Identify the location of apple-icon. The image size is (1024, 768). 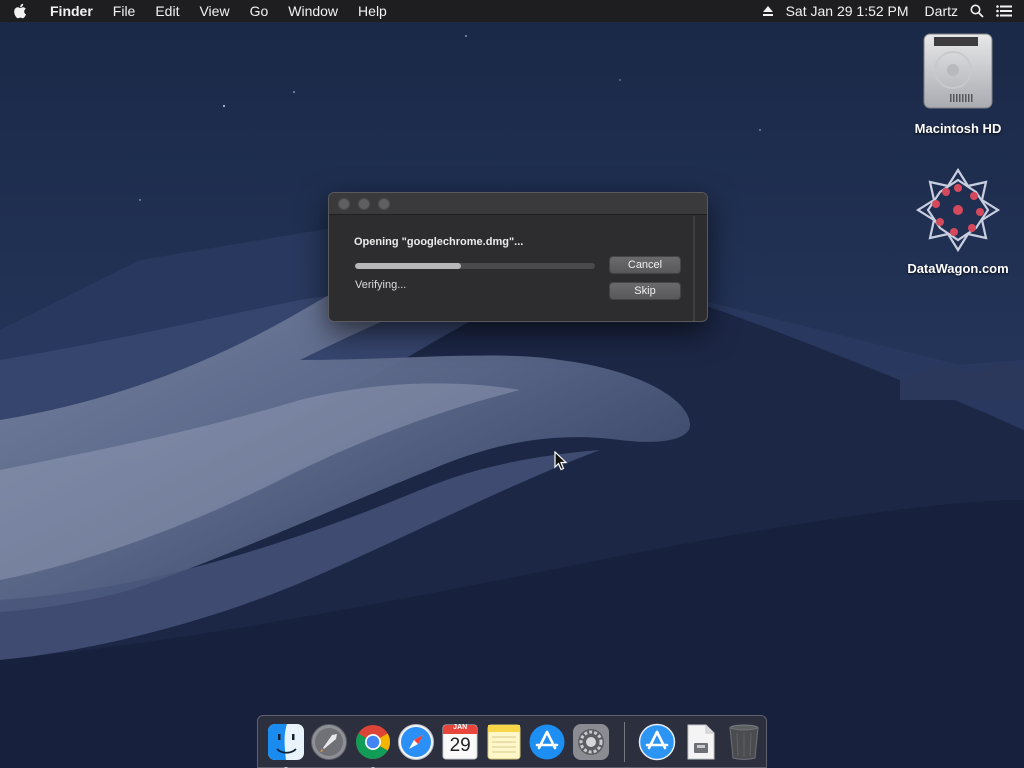
(20, 11).